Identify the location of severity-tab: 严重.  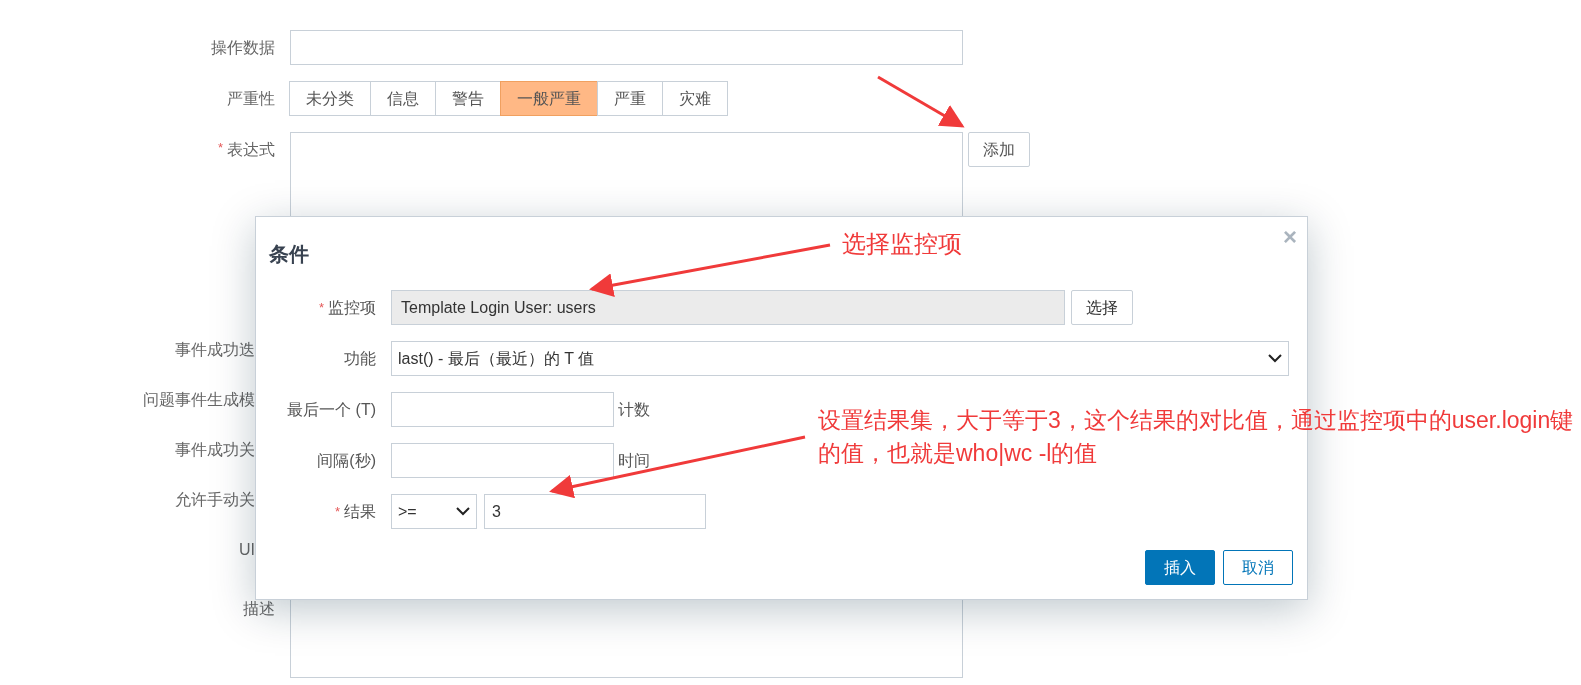
(630, 98).